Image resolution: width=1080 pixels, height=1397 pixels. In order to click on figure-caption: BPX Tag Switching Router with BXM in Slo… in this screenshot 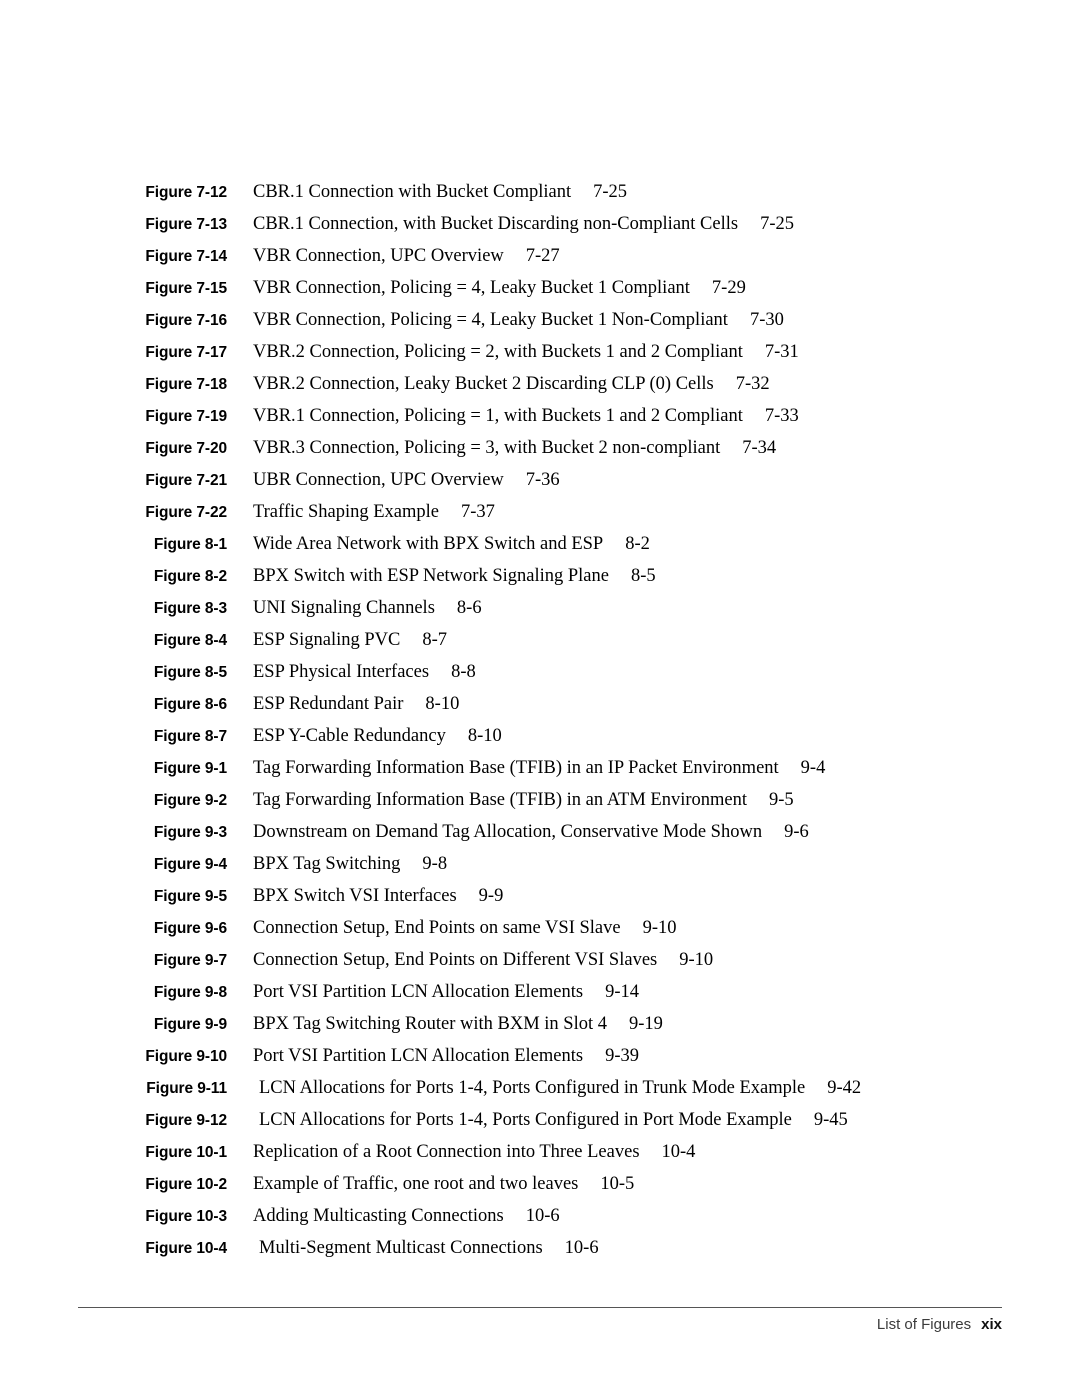, I will do `click(430, 1024)`.